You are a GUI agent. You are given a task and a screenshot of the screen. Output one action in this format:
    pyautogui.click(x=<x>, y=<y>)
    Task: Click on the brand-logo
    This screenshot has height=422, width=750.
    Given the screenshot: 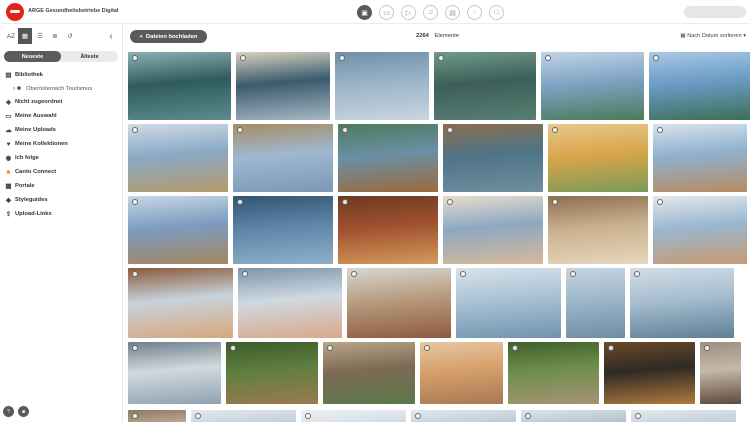 What is the action you would take?
    pyautogui.click(x=15, y=12)
    